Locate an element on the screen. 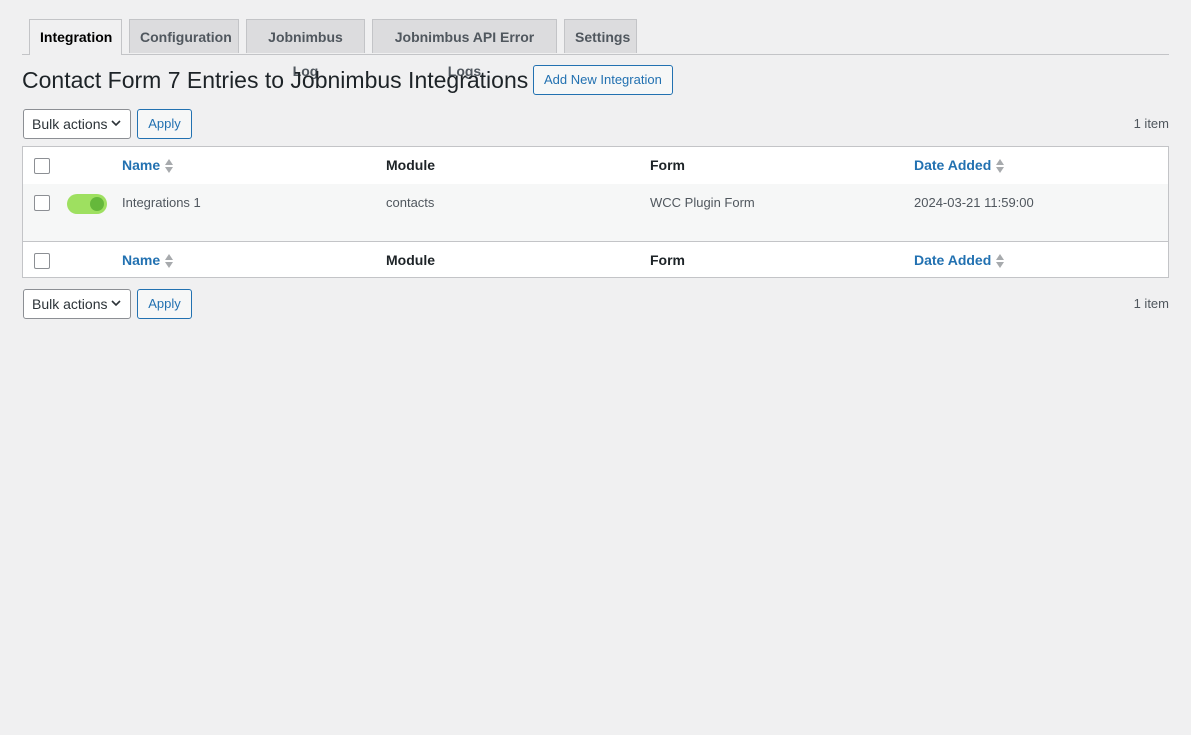 This screenshot has width=1191, height=735. bulk-actions-select-bottom: Bulk actions is located at coordinates (77, 304).